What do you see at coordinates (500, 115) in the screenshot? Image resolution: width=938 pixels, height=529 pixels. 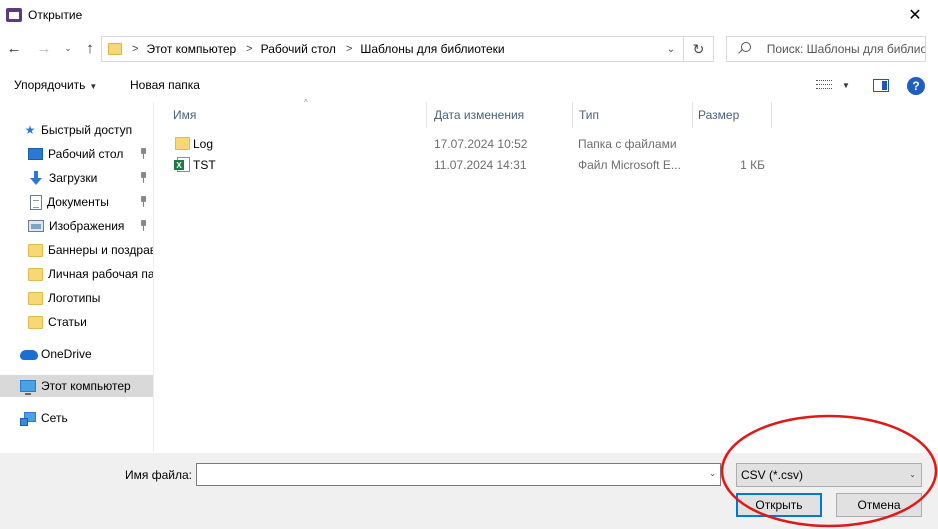 I see `column-header-date: Дата изменения` at bounding box center [500, 115].